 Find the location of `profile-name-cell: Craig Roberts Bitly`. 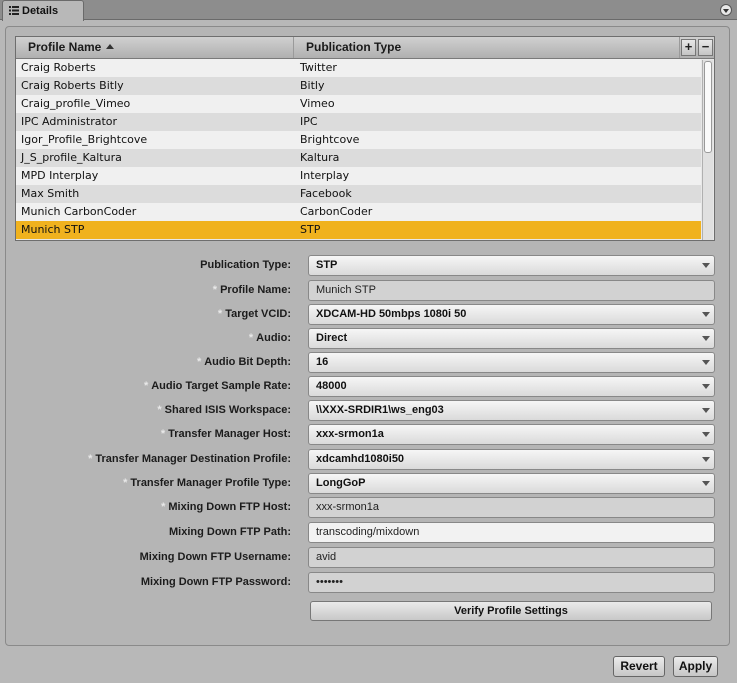

profile-name-cell: Craig Roberts Bitly is located at coordinates (72, 85).